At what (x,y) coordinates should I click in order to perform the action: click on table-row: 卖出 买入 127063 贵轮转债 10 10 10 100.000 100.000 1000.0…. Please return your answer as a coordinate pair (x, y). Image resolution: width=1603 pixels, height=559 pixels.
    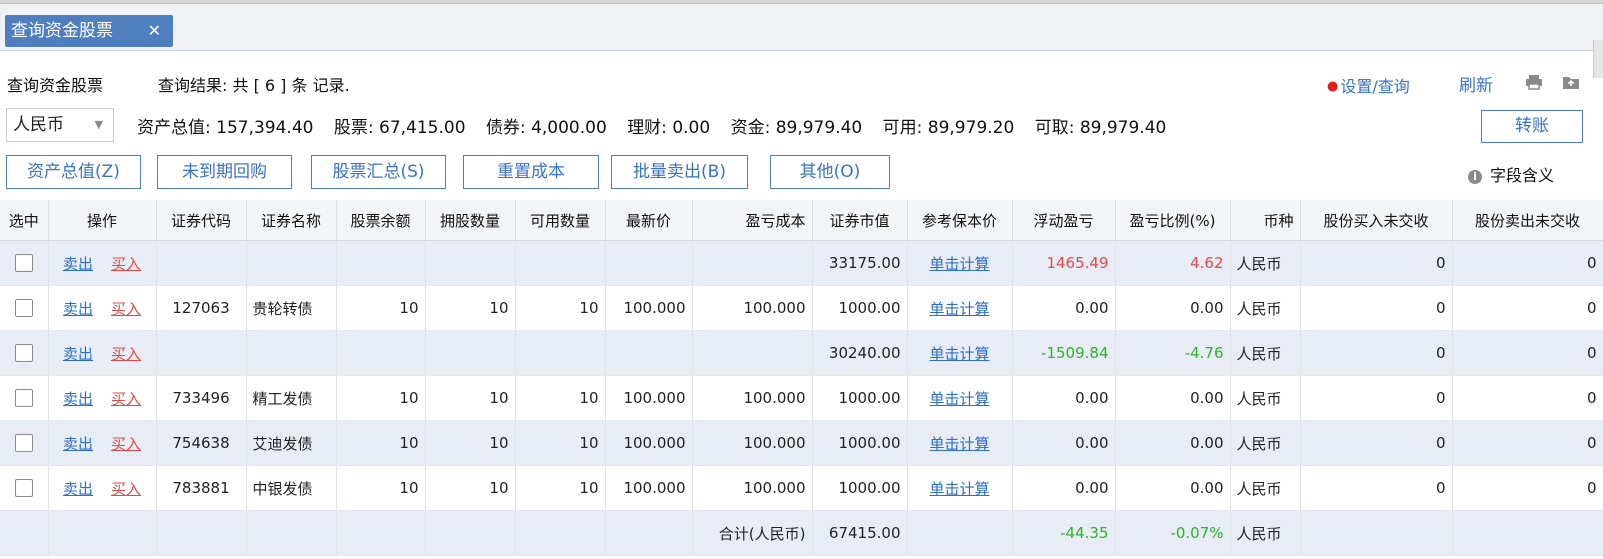
    Looking at the image, I should click on (801, 308).